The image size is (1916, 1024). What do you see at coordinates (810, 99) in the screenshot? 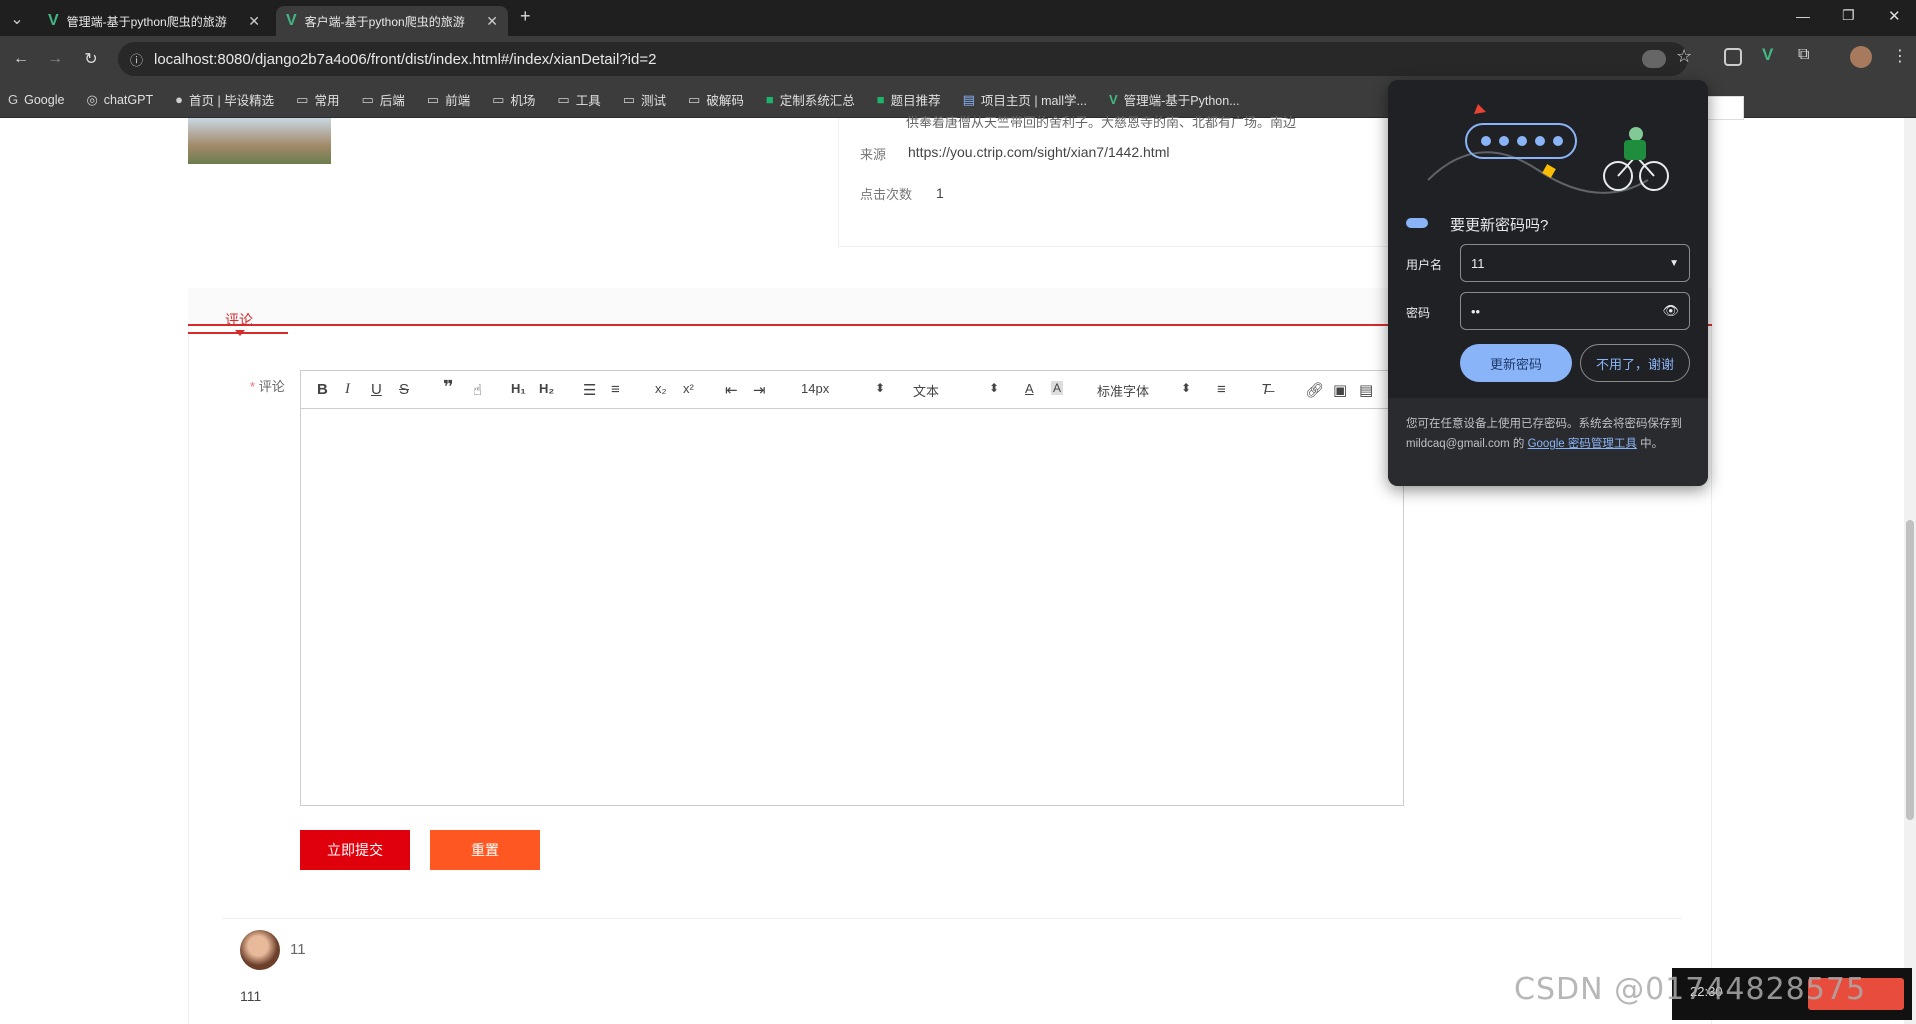
I see `bookmark-sheet: ■ 定制系统汇总` at bounding box center [810, 99].